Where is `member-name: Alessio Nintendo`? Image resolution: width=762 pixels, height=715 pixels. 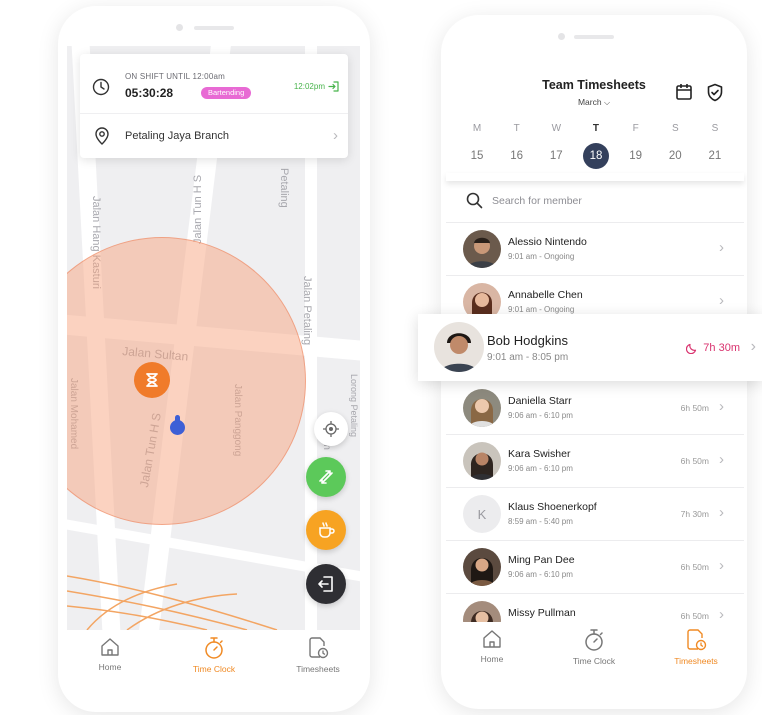 member-name: Alessio Nintendo is located at coordinates (547, 242).